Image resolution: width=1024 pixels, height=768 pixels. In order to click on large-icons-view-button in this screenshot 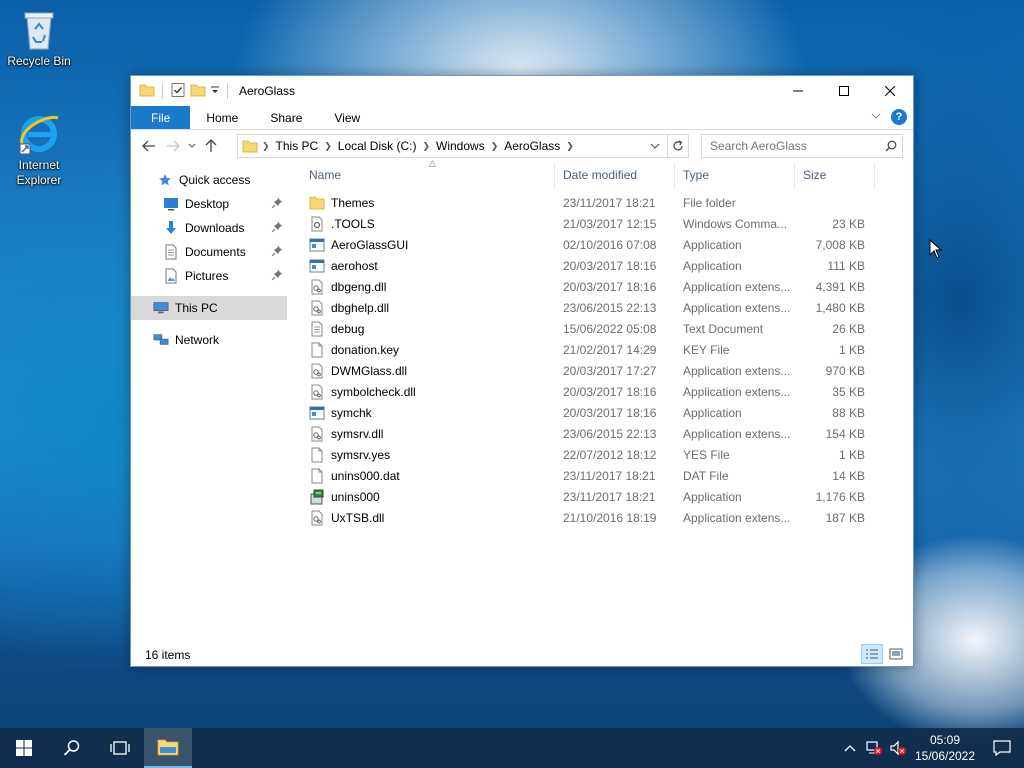, I will do `click(896, 654)`.